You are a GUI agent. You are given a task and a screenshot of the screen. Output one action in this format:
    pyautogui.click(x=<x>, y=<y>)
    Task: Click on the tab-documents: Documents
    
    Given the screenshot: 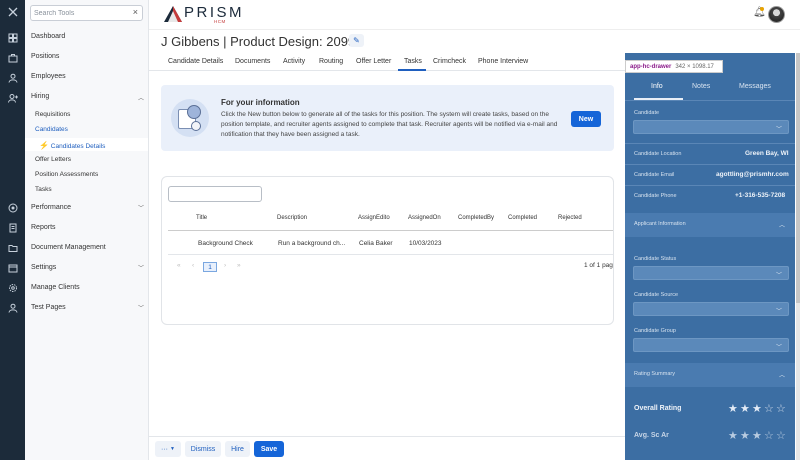 What is the action you would take?
    pyautogui.click(x=252, y=61)
    